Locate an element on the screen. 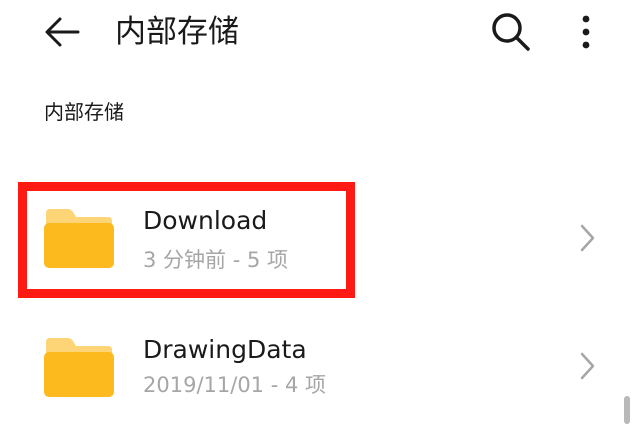 The image size is (640, 424). file-name: DrawingData is located at coordinates (225, 349).